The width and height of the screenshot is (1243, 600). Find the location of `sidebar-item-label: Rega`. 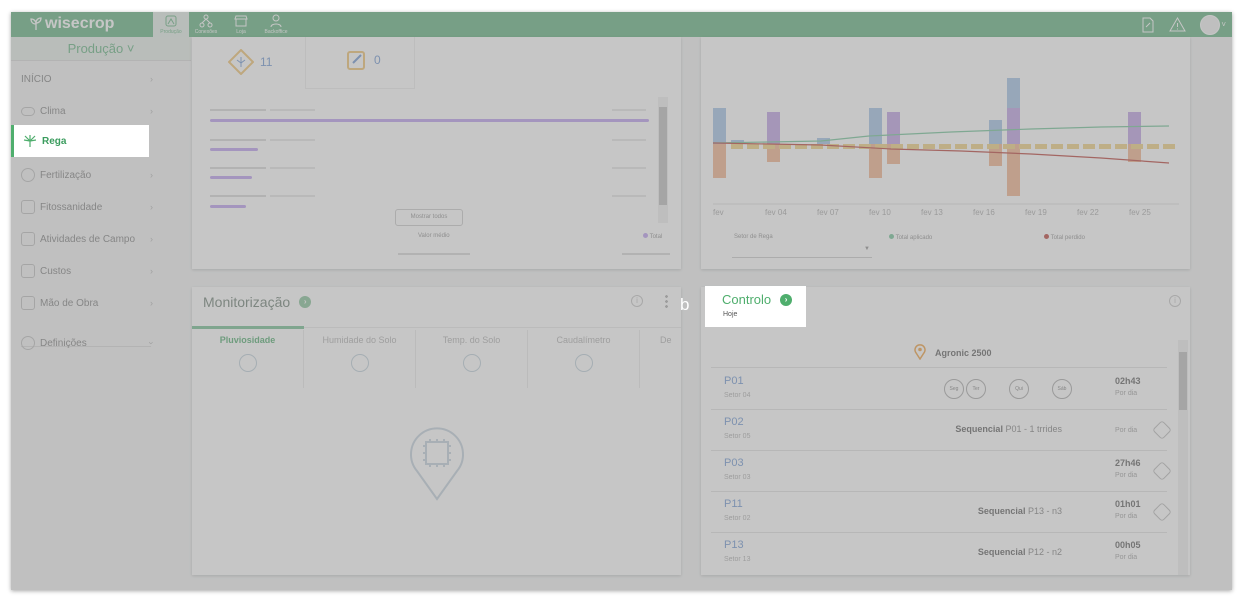

sidebar-item-label: Rega is located at coordinates (54, 141).